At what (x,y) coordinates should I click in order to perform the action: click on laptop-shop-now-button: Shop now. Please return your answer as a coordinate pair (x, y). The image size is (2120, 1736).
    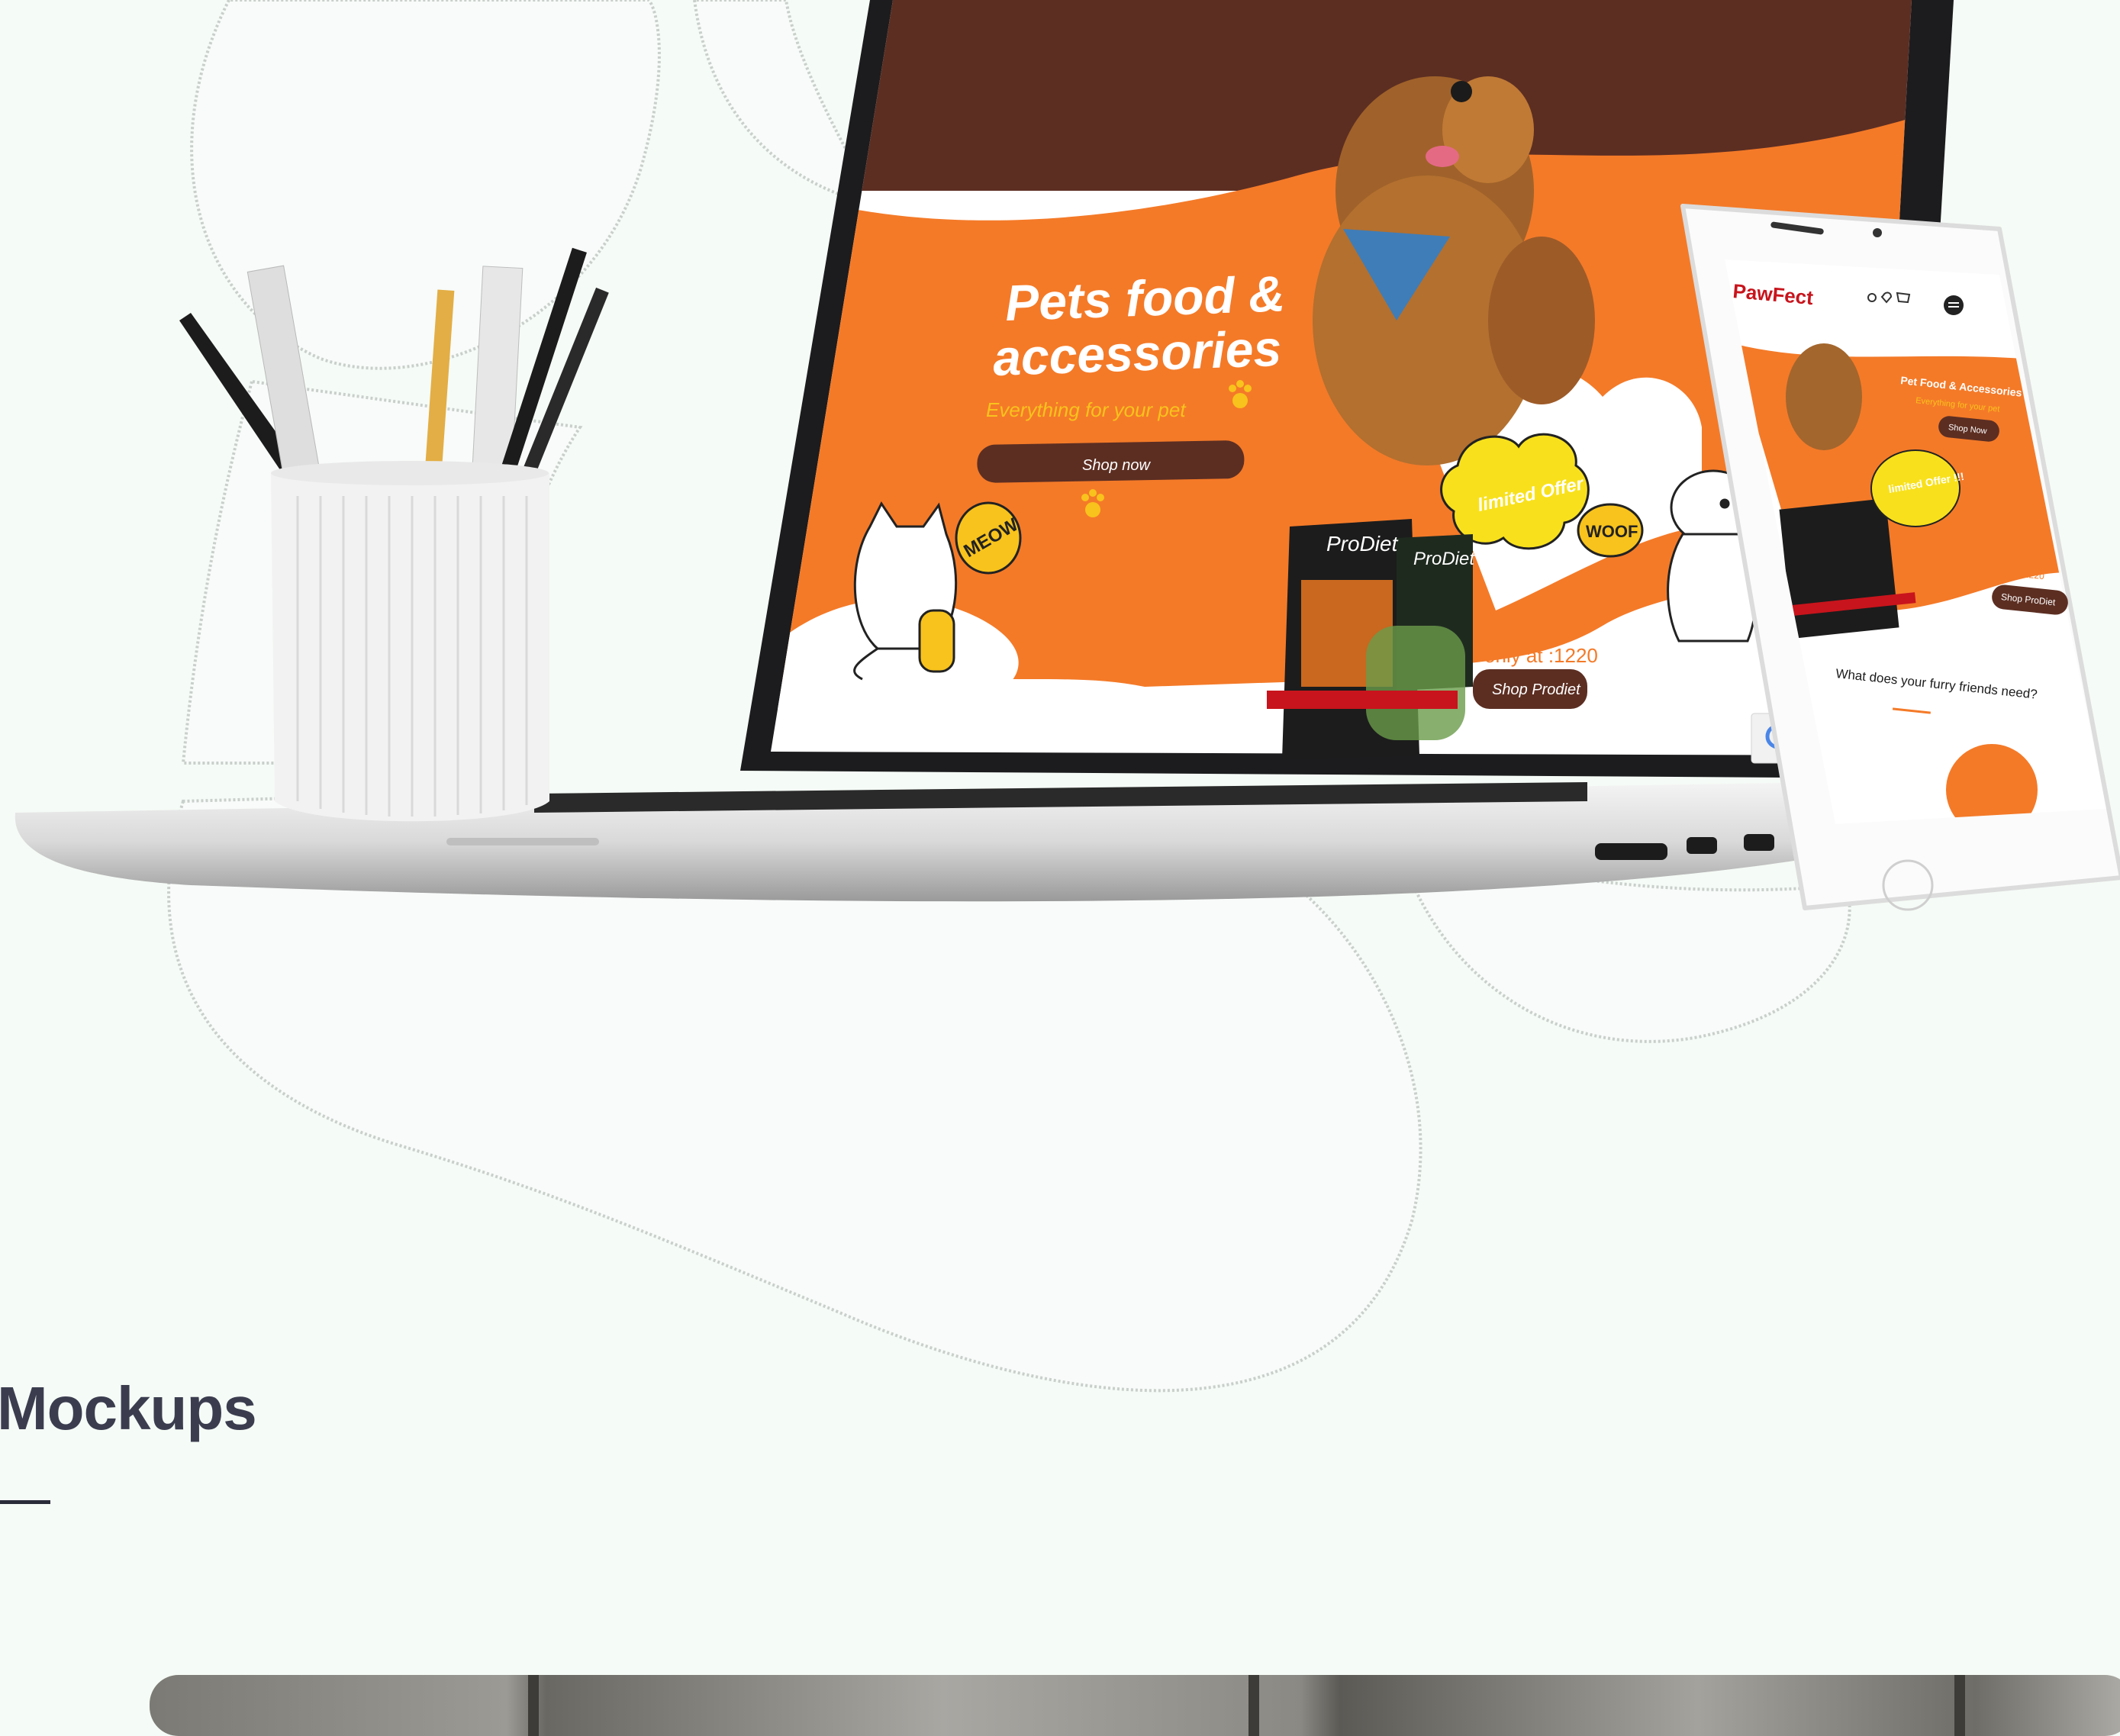
    Looking at the image, I should click on (1111, 462).